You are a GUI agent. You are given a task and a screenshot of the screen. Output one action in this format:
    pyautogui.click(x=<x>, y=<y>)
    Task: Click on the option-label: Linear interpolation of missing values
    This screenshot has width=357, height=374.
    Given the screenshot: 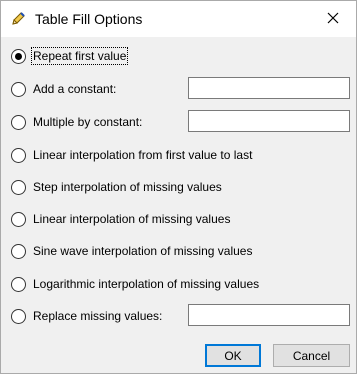 What is the action you would take?
    pyautogui.click(x=132, y=219)
    